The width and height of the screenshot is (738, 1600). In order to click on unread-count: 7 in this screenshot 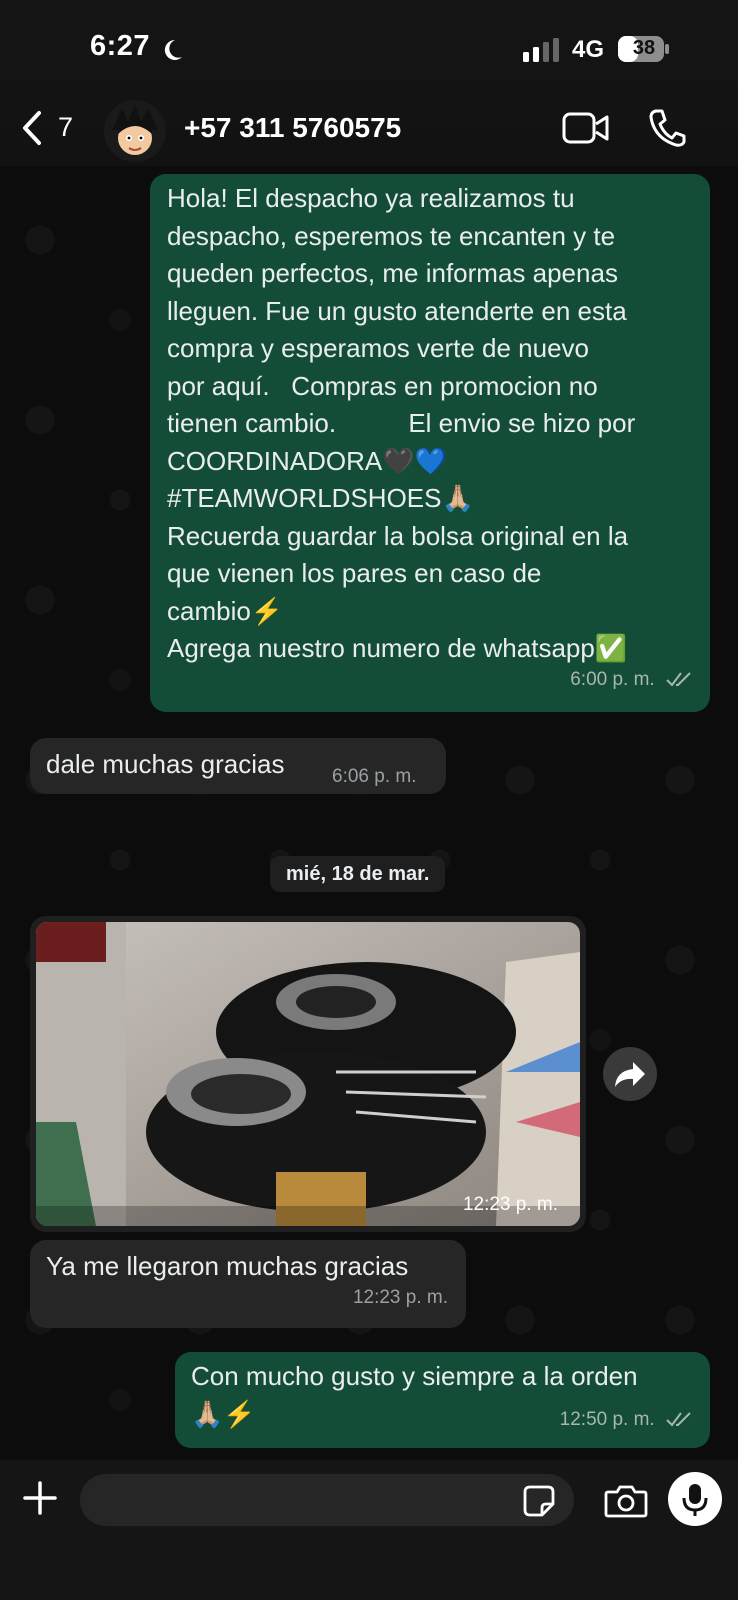, I will do `click(65, 127)`.